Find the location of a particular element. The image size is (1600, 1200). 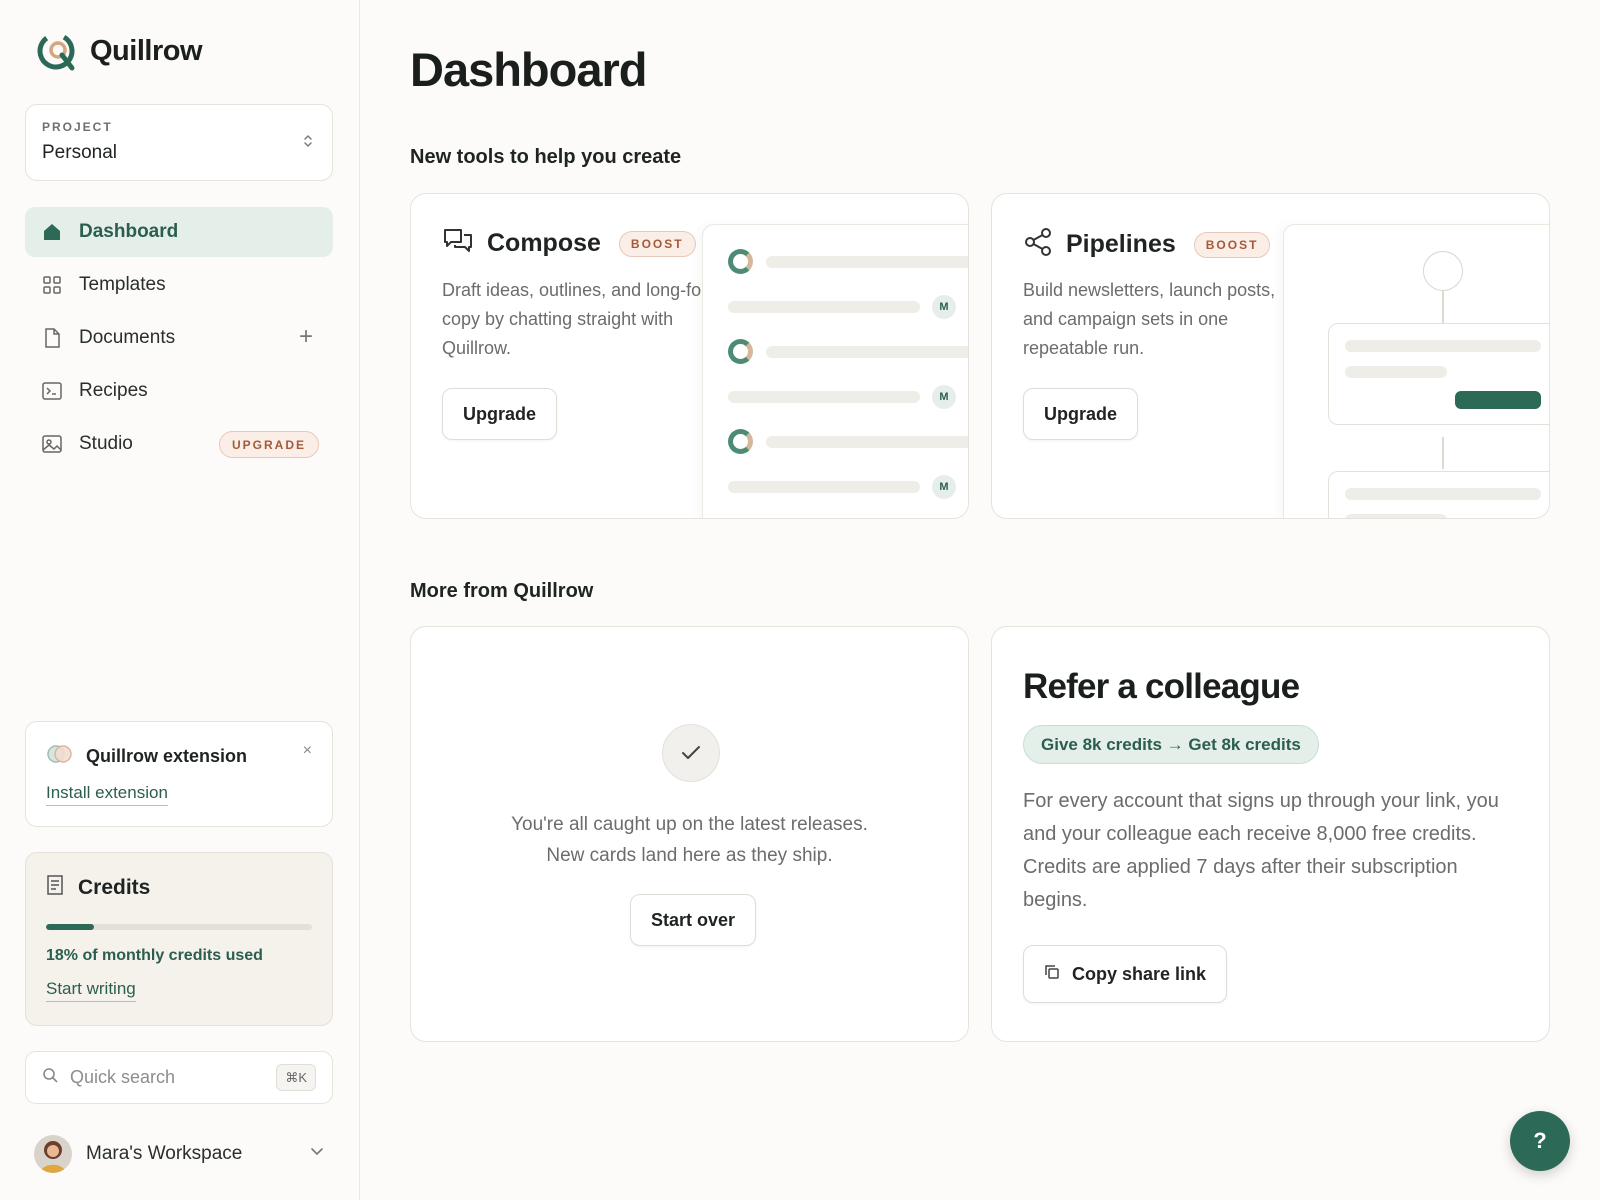

compose-upgrade-button: Upgrade is located at coordinates (500, 414).